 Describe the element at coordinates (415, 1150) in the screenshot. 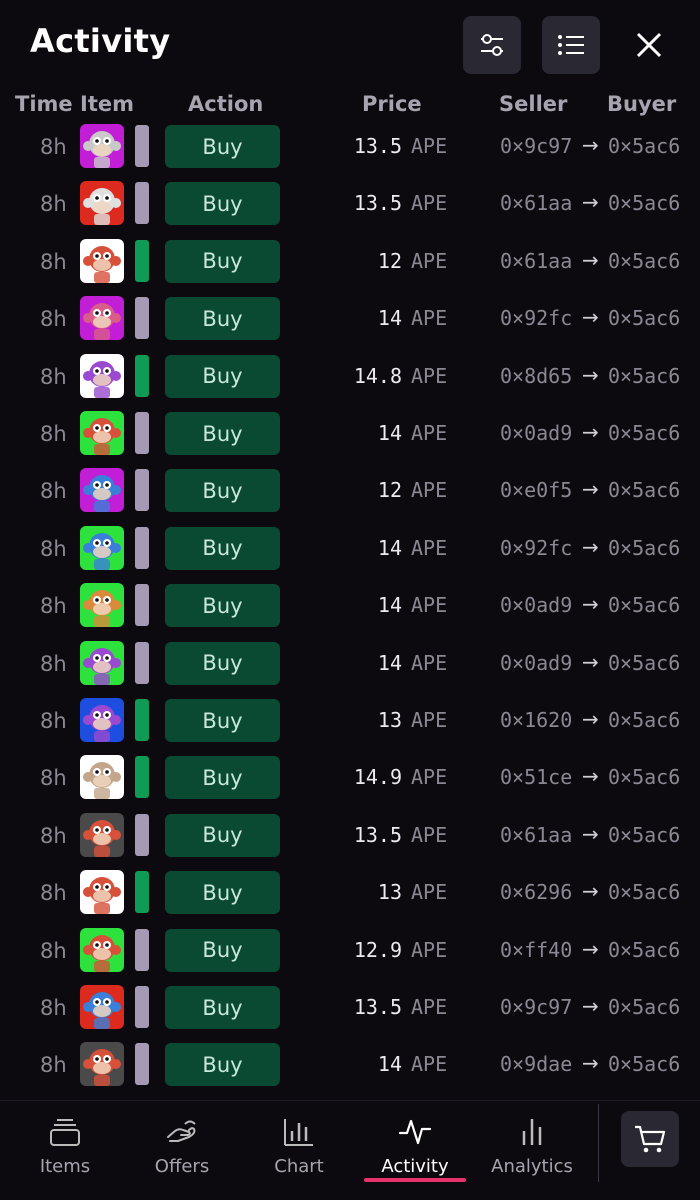

I see `tab-activity: Activity` at that location.